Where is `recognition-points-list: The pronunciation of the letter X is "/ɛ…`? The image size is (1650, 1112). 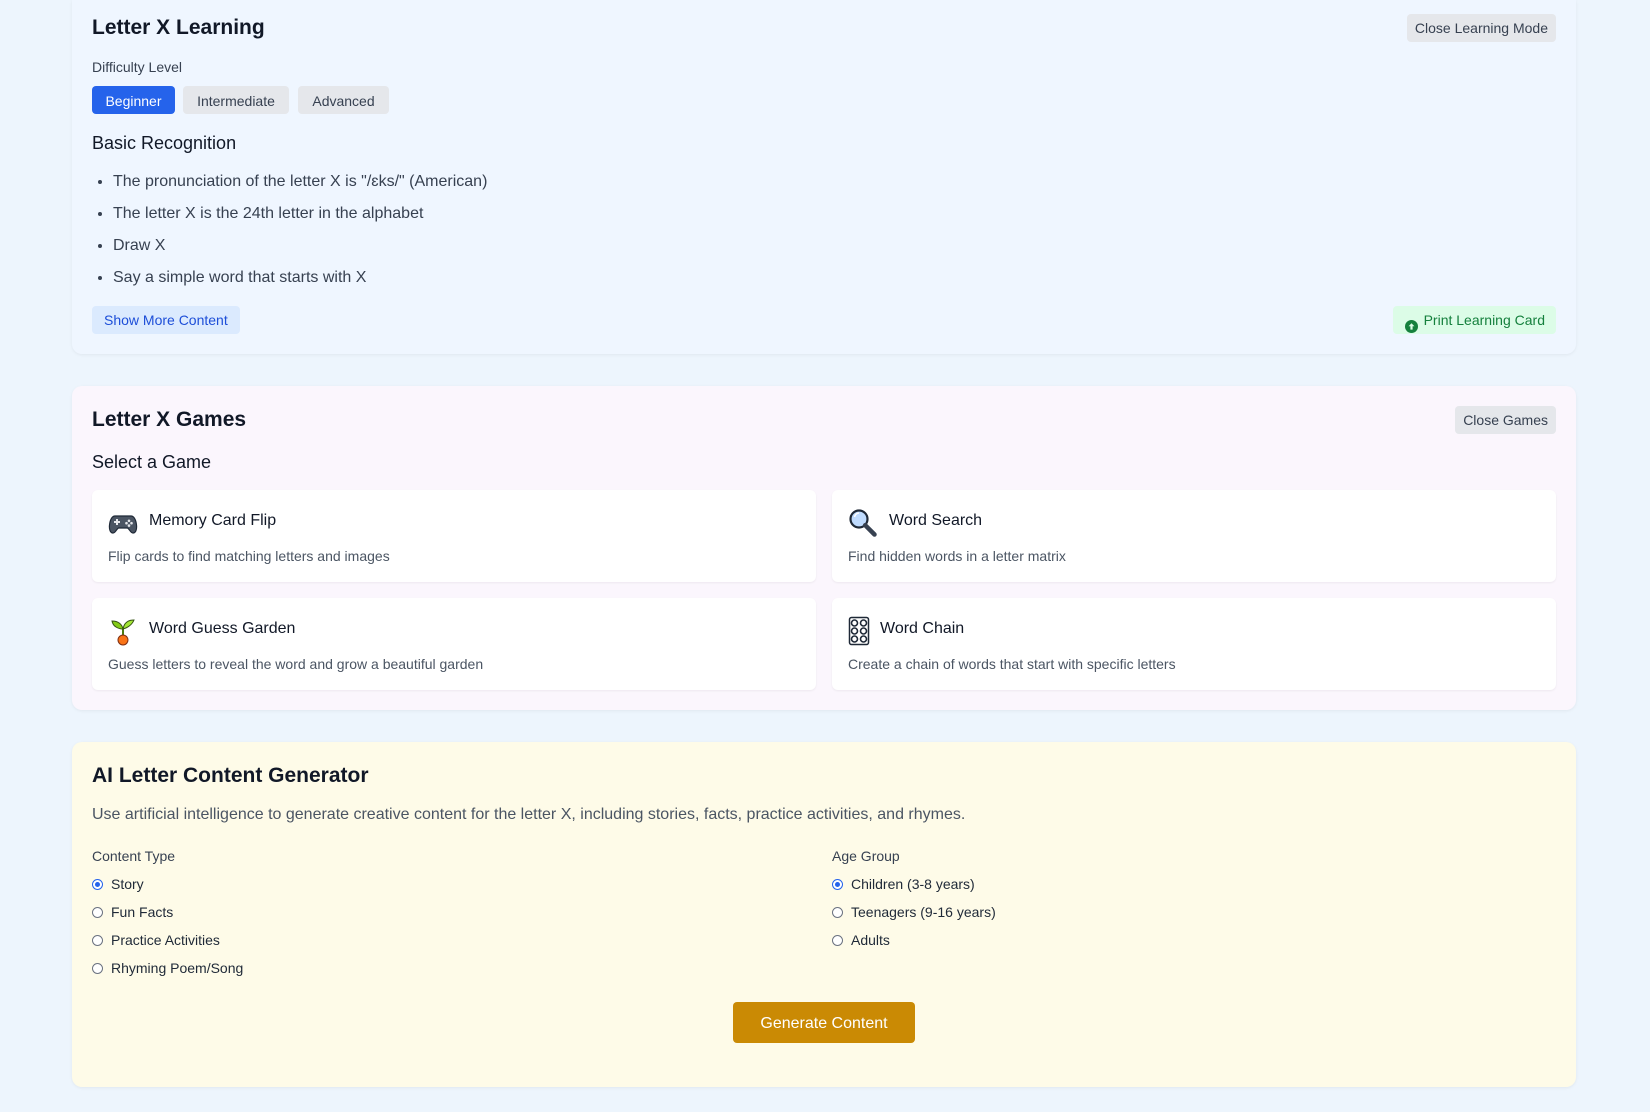
recognition-points-list: The pronunciation of the letter X is "/ɛ… is located at coordinates (289, 230).